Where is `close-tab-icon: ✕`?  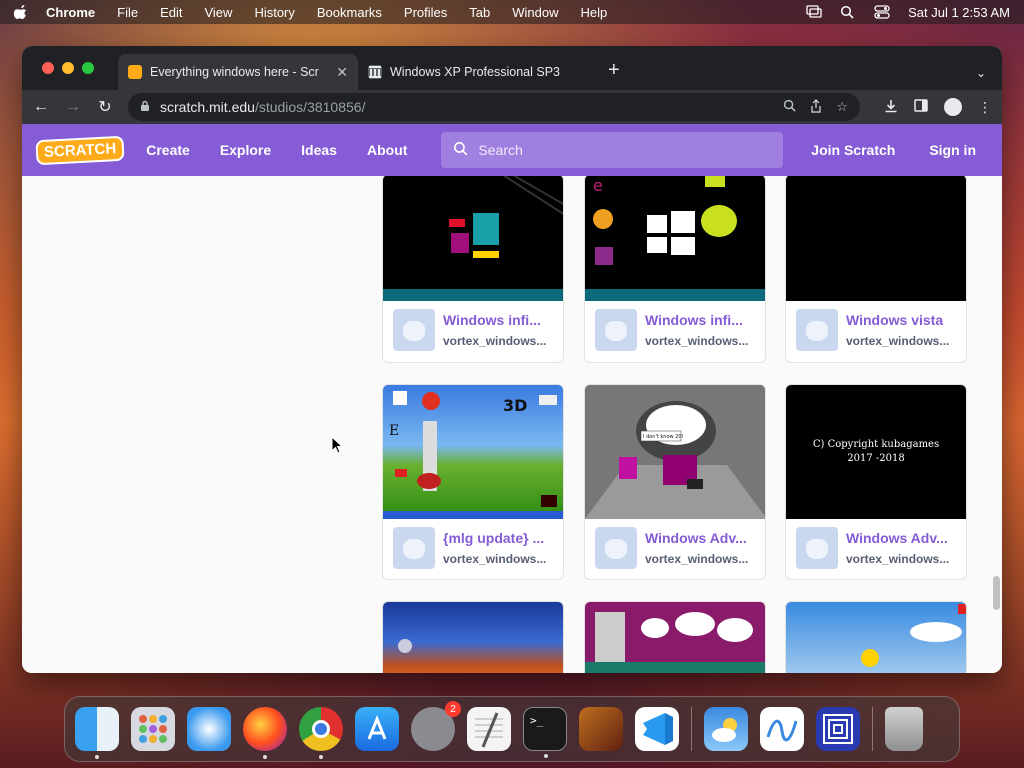
close-tab-icon: ✕ is located at coordinates (342, 72).